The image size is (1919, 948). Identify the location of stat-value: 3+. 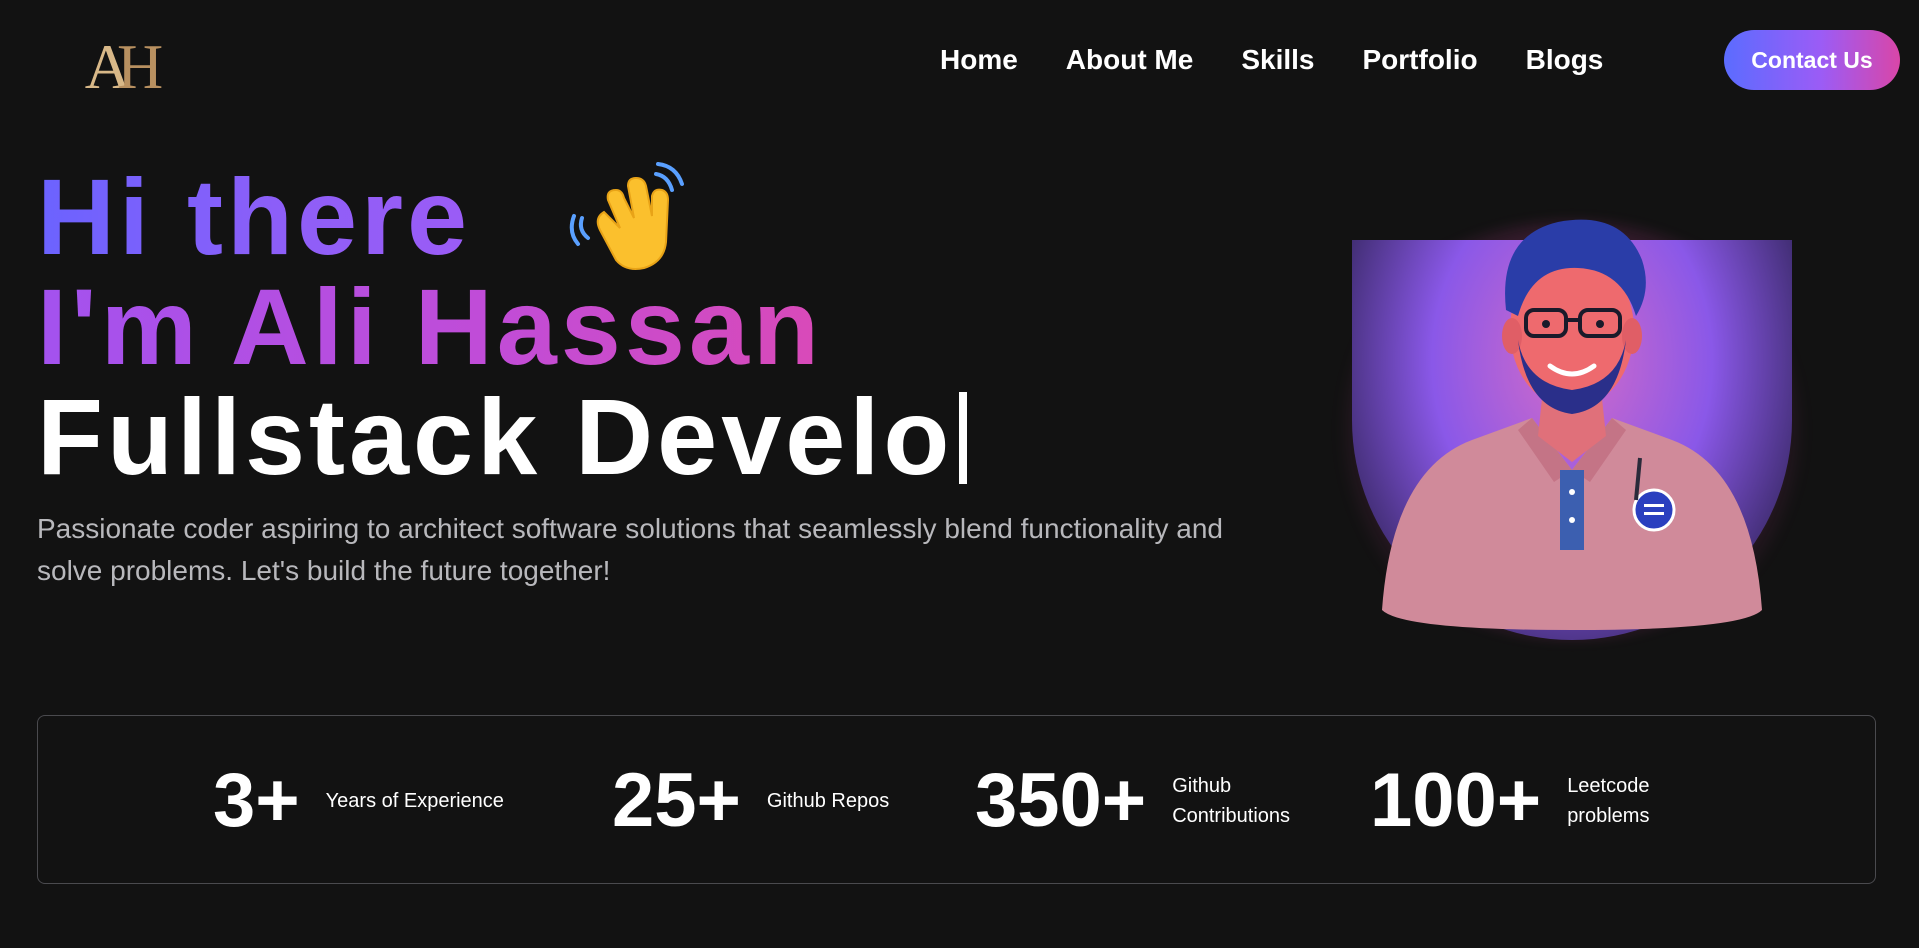
(256, 800).